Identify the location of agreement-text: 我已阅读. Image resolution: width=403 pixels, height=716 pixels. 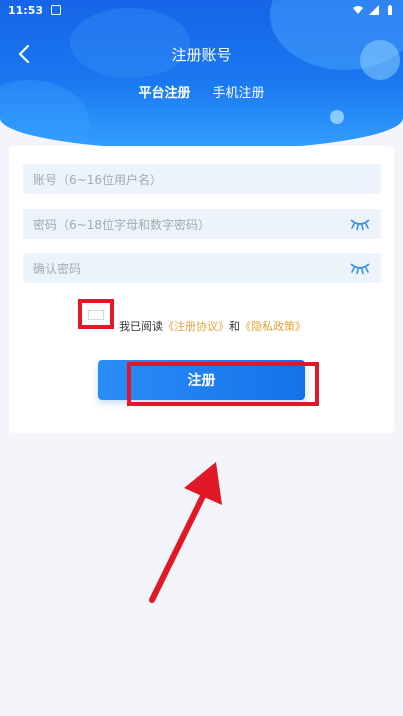
(141, 326).